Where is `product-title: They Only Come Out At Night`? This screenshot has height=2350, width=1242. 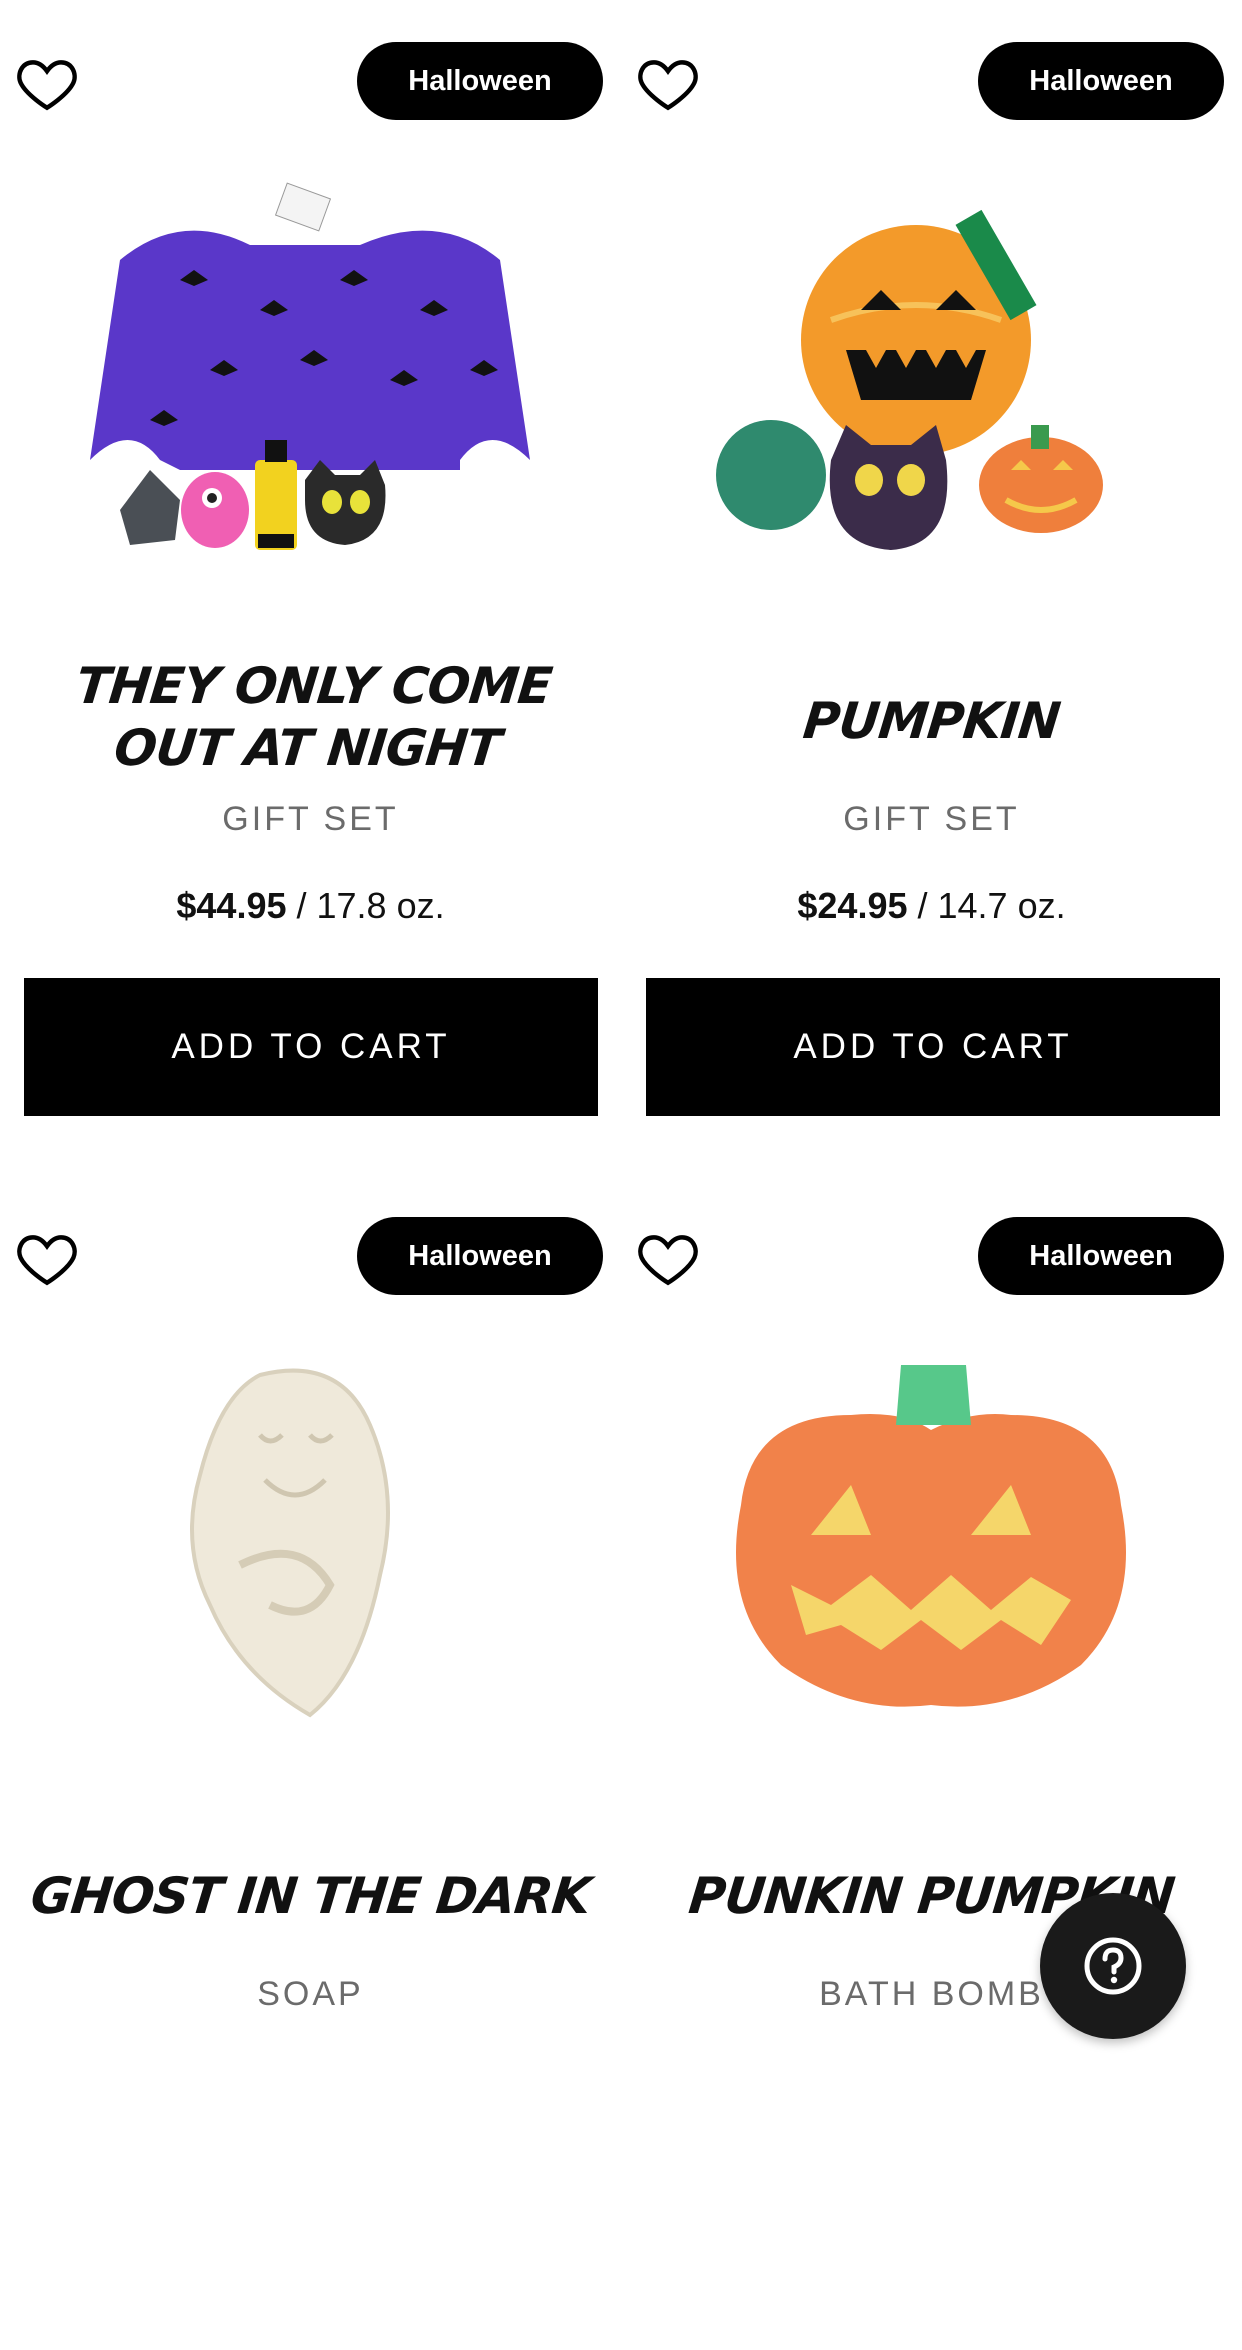
product-title: They Only Come Out At Night is located at coordinates (310, 717).